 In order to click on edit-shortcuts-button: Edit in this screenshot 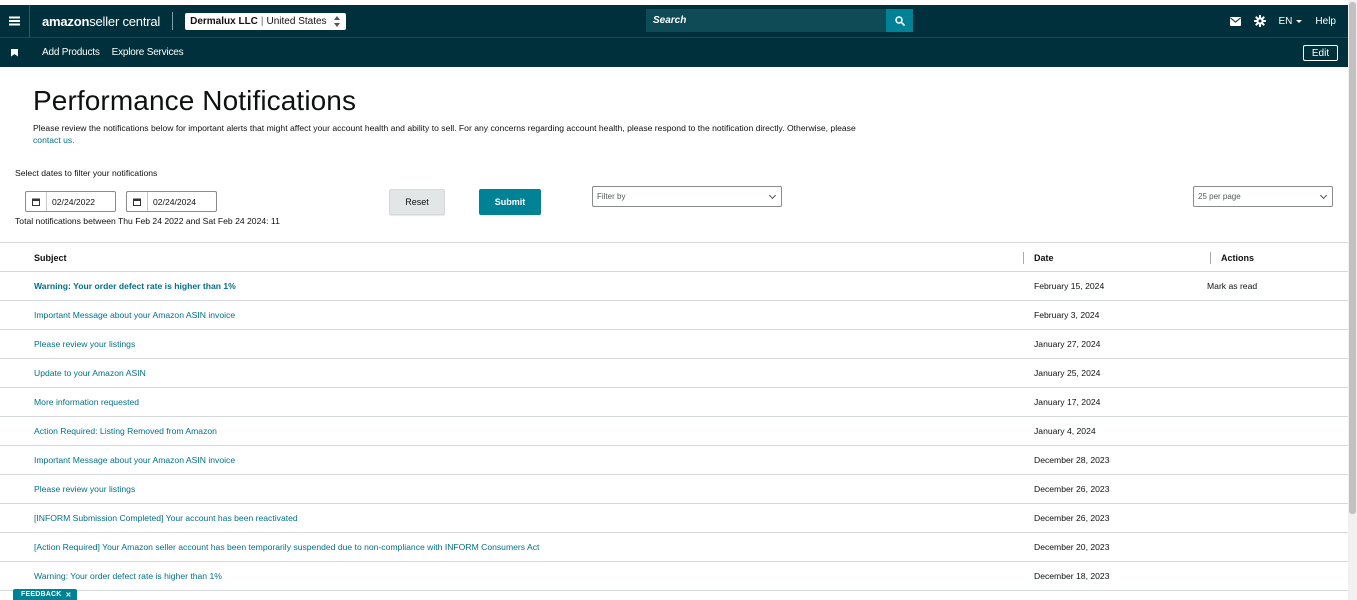, I will do `click(1320, 53)`.